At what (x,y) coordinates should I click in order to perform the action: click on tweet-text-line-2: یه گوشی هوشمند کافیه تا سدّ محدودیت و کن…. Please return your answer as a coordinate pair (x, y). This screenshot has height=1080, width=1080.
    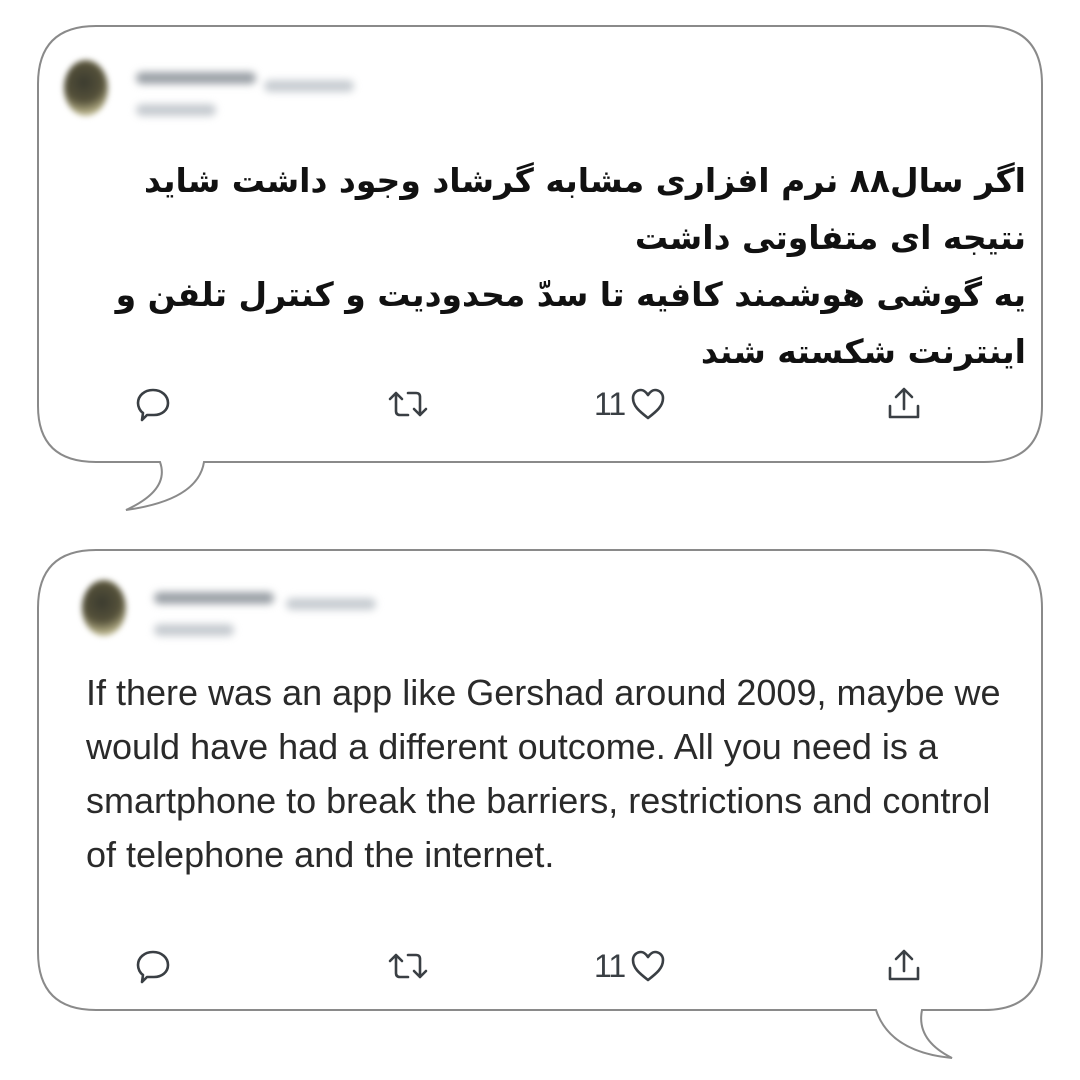
    Looking at the image, I should click on (570, 323).